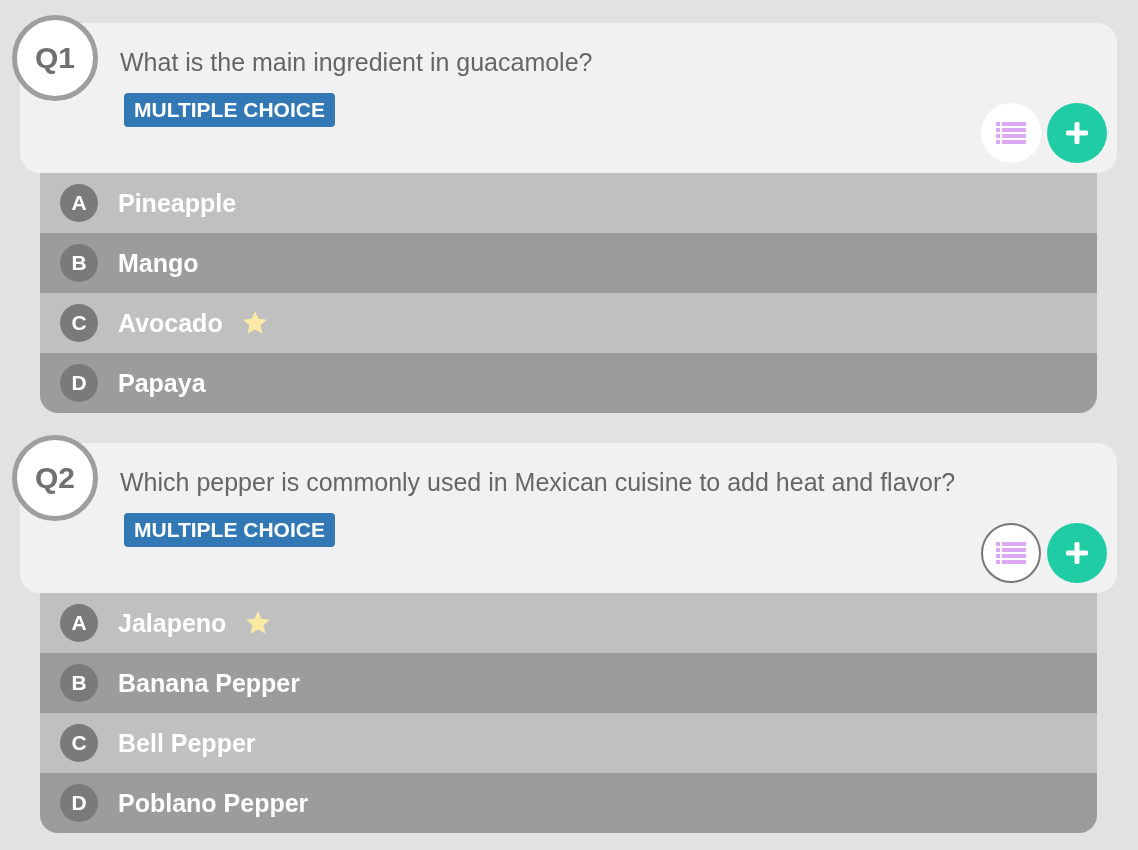 This screenshot has width=1138, height=850. Describe the element at coordinates (357, 62) in the screenshot. I see `question-text: What is the main ingredient in guacamole?` at that location.